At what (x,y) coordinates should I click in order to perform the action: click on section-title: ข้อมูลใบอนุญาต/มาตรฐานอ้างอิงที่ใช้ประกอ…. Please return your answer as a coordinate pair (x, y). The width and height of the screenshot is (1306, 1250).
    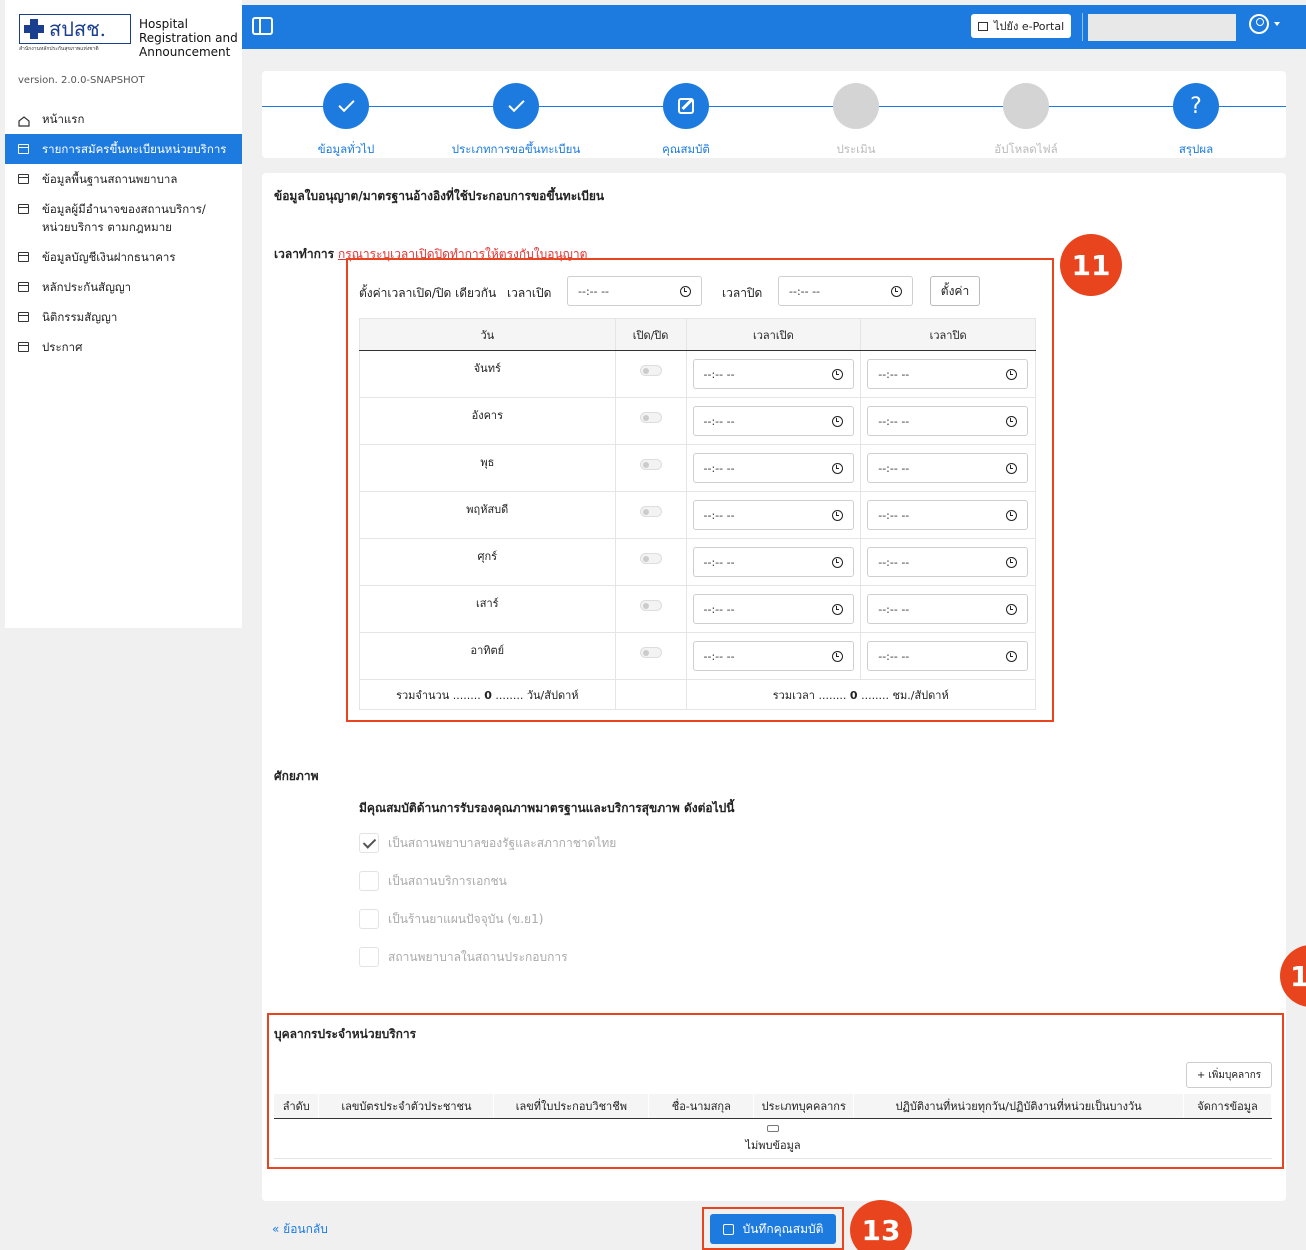
    Looking at the image, I should click on (439, 196).